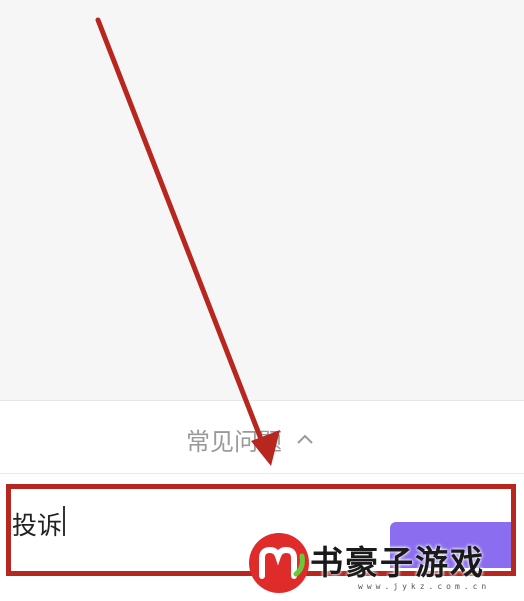 The height and width of the screenshot is (601, 524). What do you see at coordinates (64, 521) in the screenshot?
I see `text-caret` at bounding box center [64, 521].